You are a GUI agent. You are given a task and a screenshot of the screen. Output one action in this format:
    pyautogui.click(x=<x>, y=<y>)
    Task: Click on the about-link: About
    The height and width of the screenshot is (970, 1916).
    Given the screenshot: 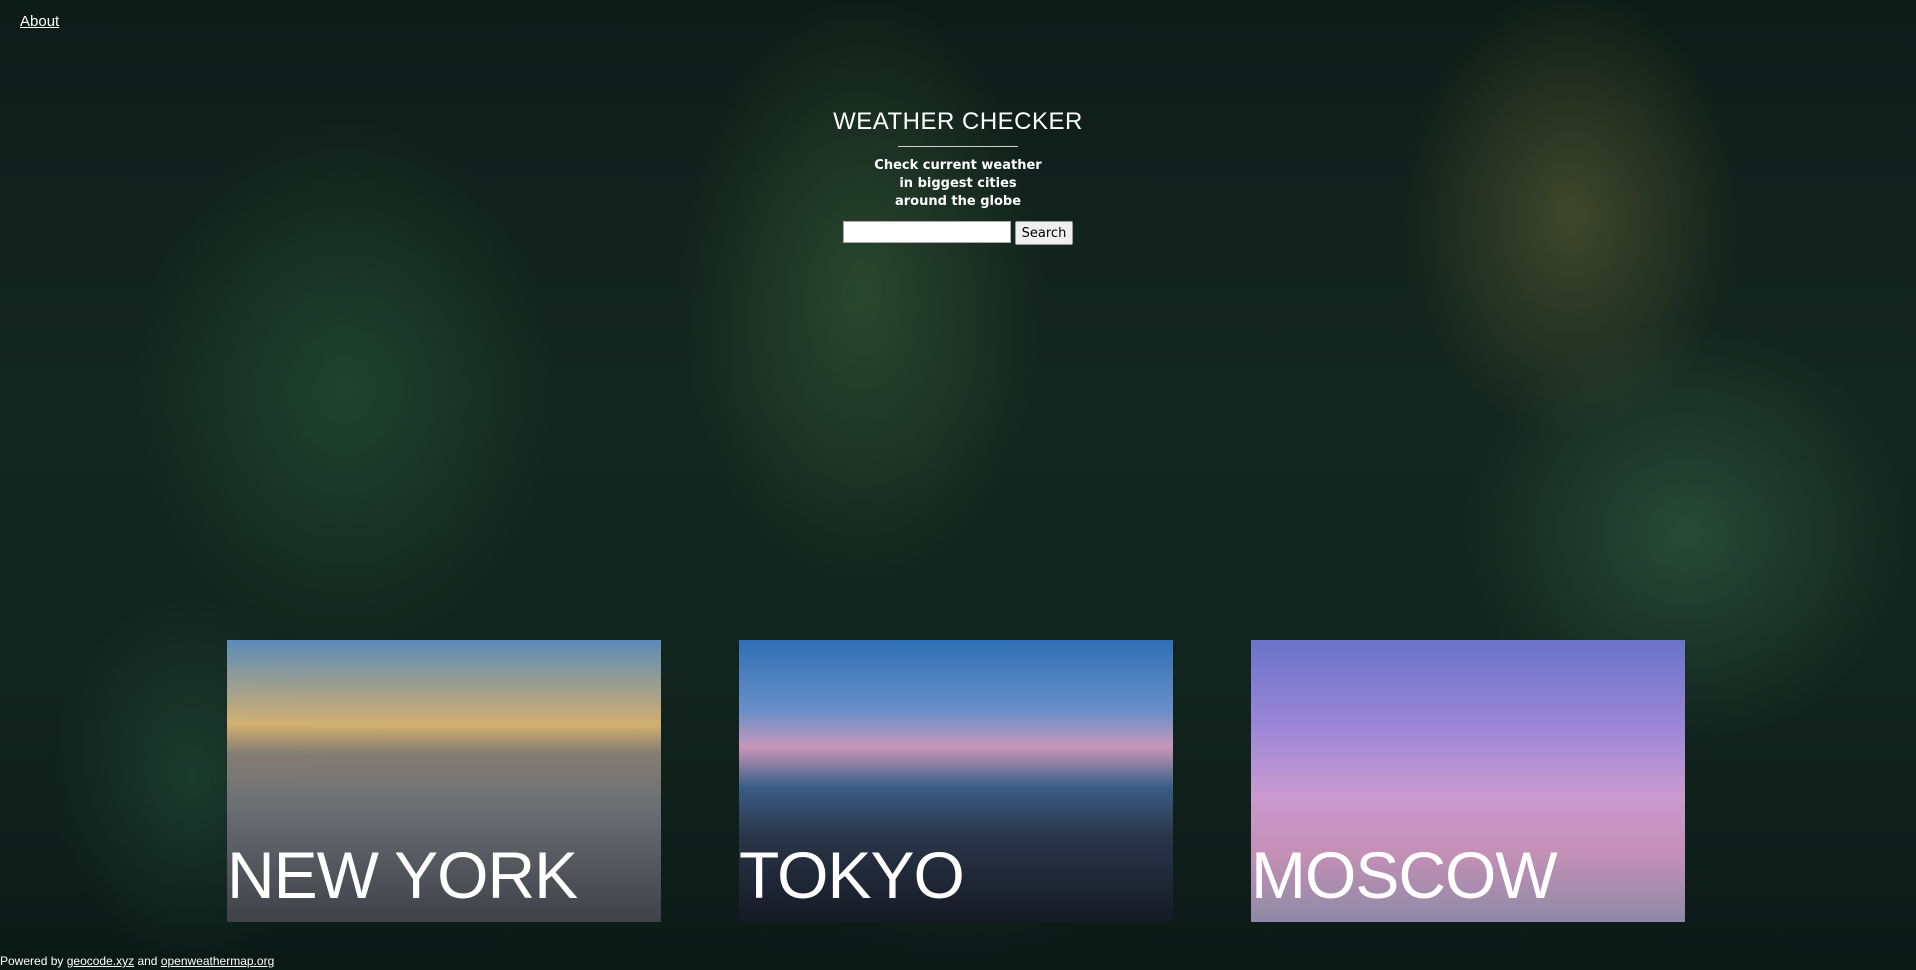 What is the action you would take?
    pyautogui.click(x=39, y=21)
    